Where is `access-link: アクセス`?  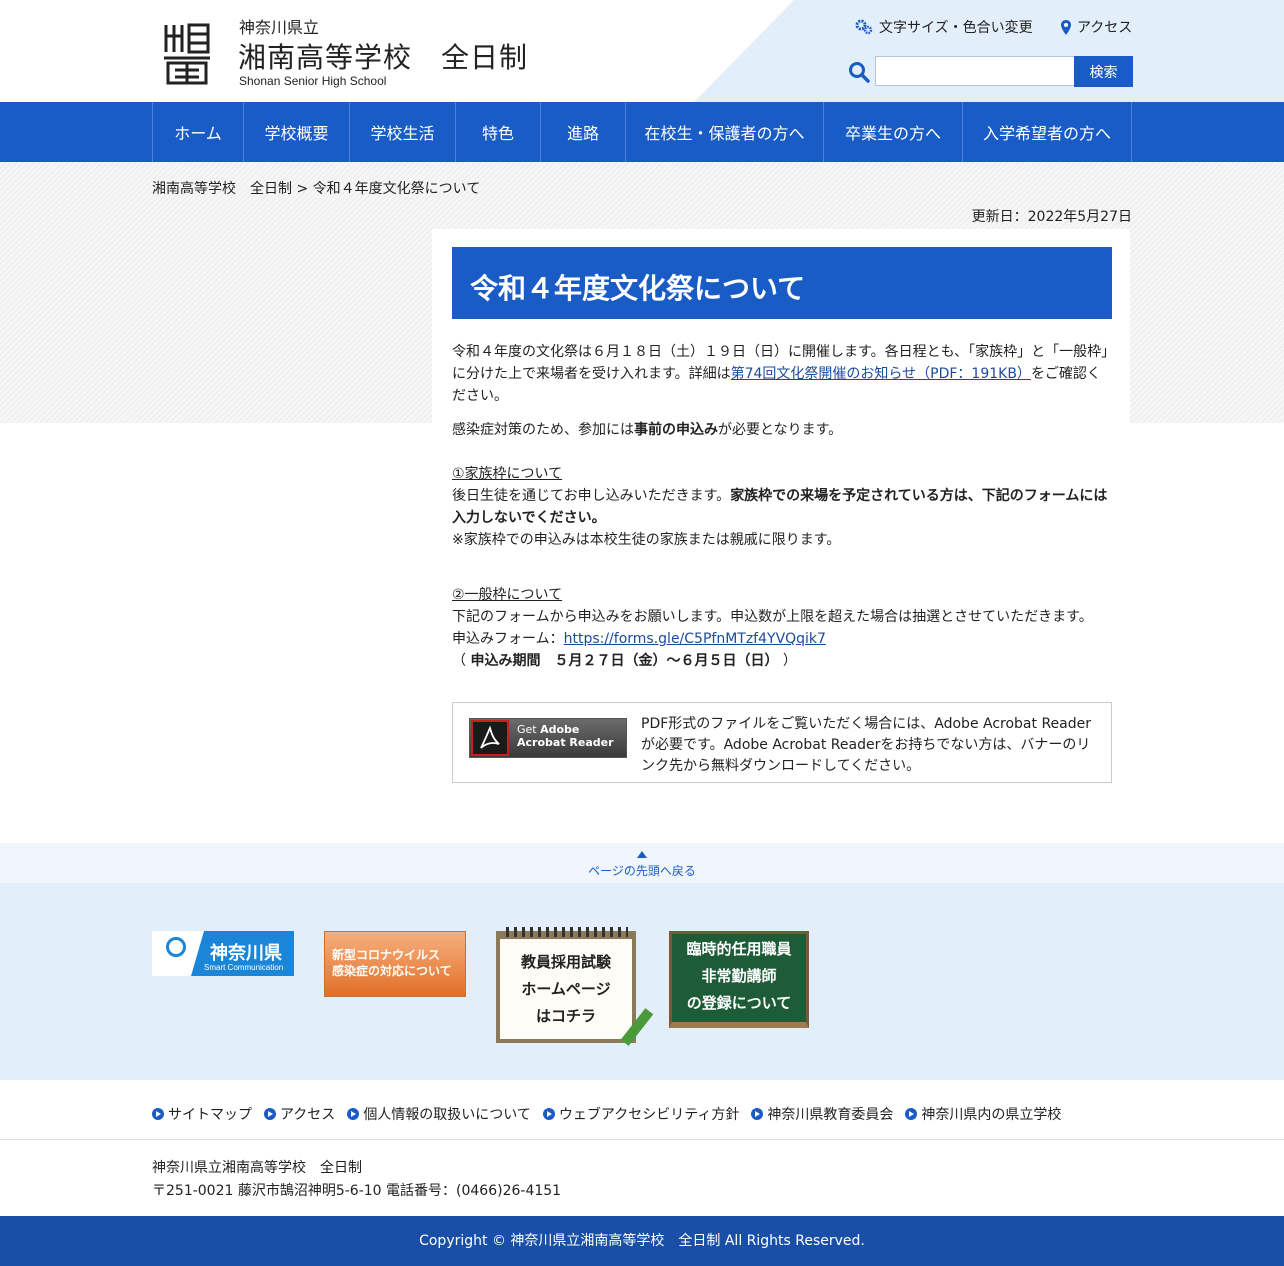 access-link: アクセス is located at coordinates (1096, 27).